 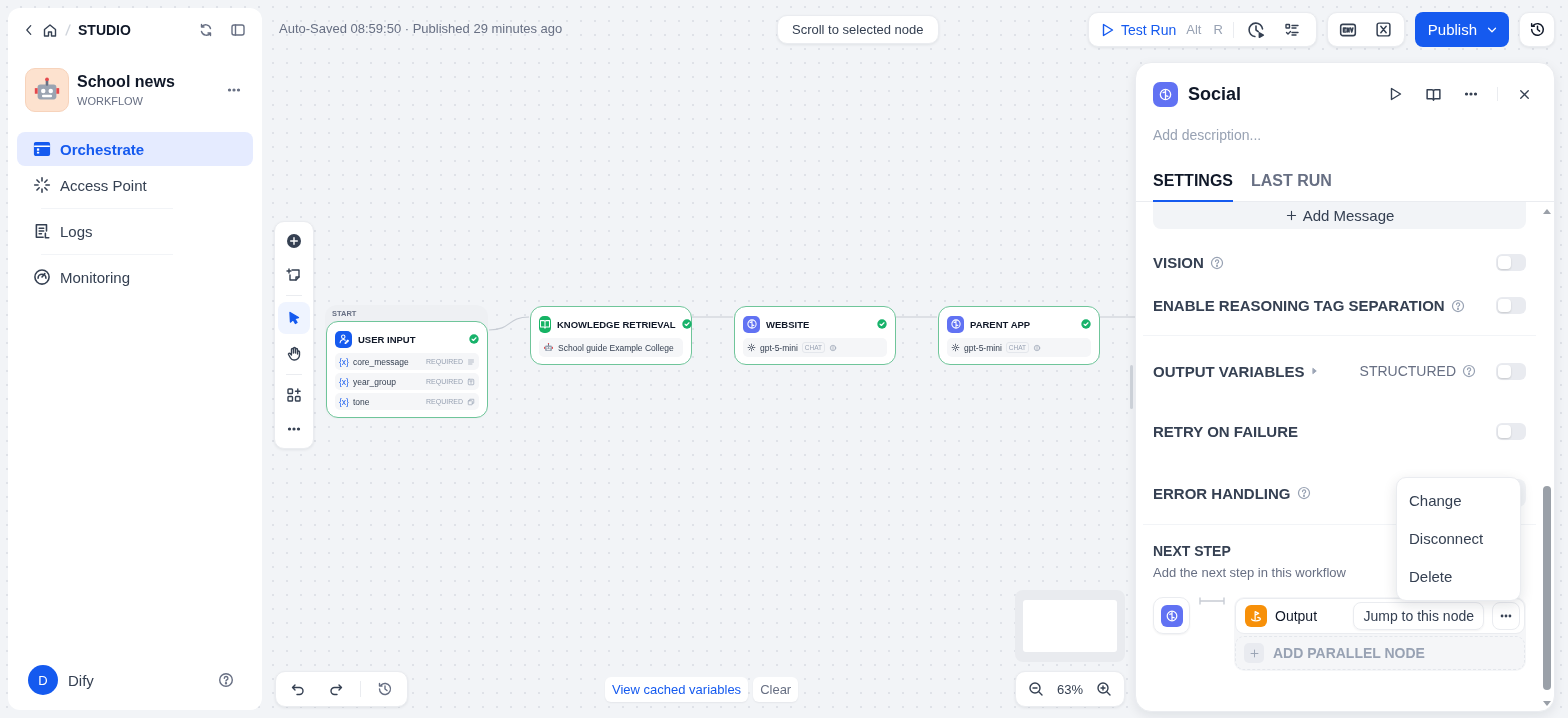 What do you see at coordinates (1547, 588) in the screenshot?
I see `scrollbar-thumb` at bounding box center [1547, 588].